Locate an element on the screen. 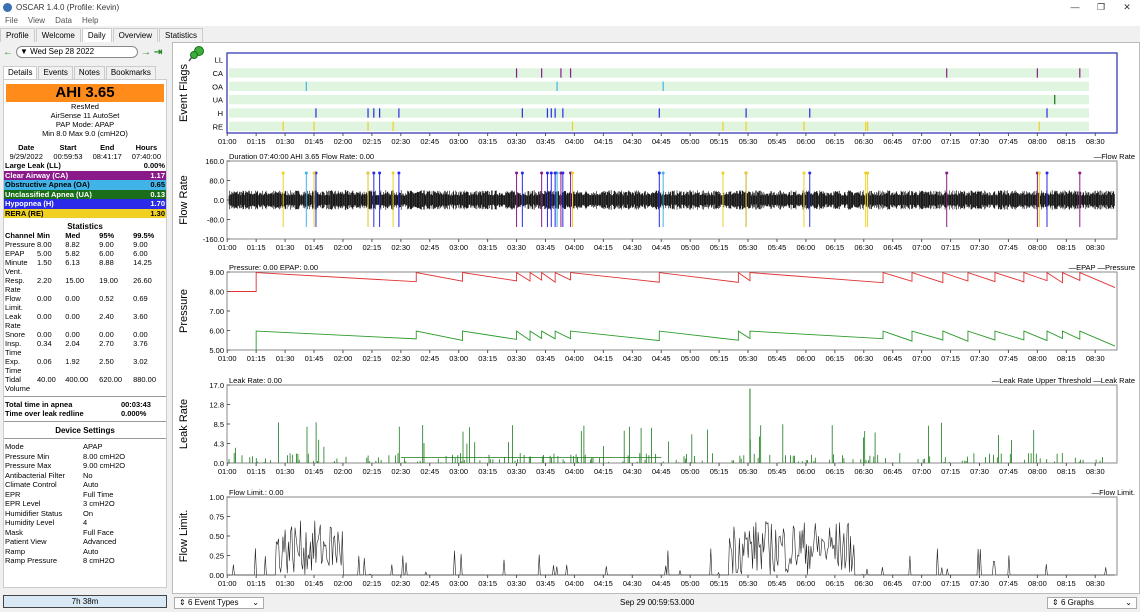 This screenshot has height=612, width=1140. tab-welcome: Welcome is located at coordinates (58, 35).